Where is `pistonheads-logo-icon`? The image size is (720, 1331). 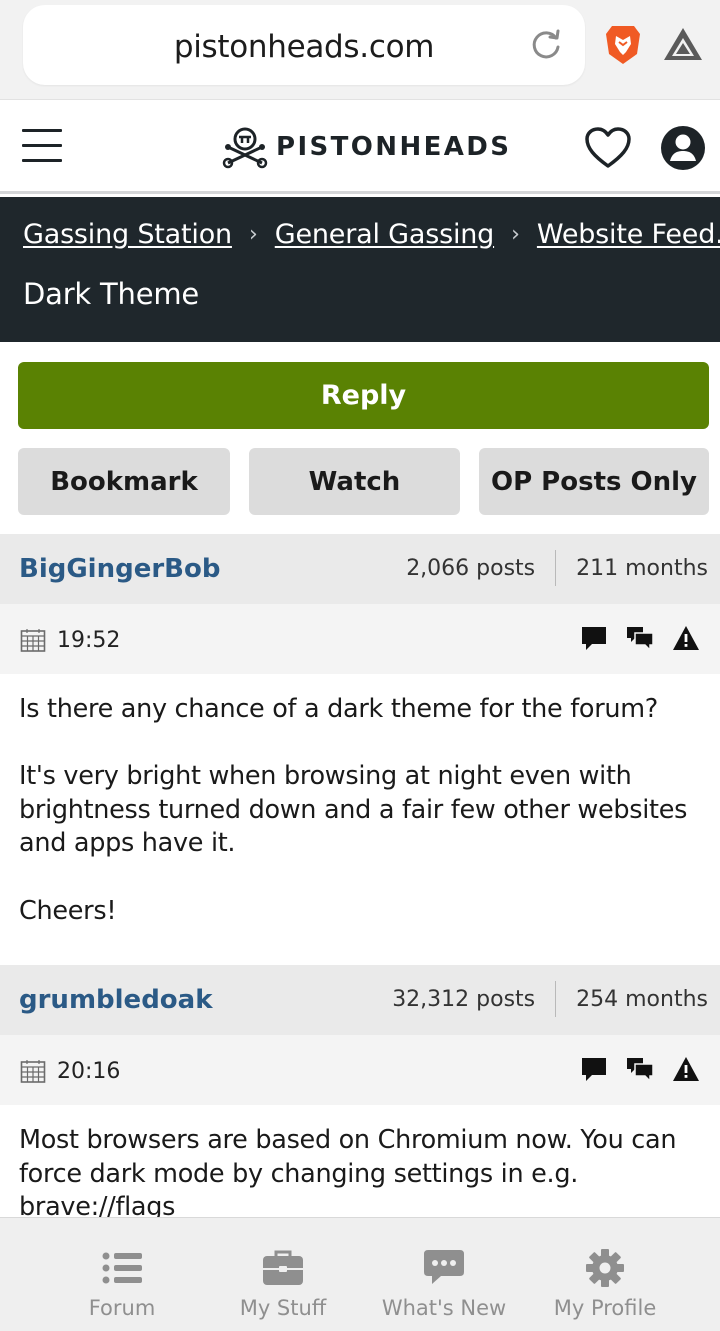 pistonheads-logo-icon is located at coordinates (245, 148).